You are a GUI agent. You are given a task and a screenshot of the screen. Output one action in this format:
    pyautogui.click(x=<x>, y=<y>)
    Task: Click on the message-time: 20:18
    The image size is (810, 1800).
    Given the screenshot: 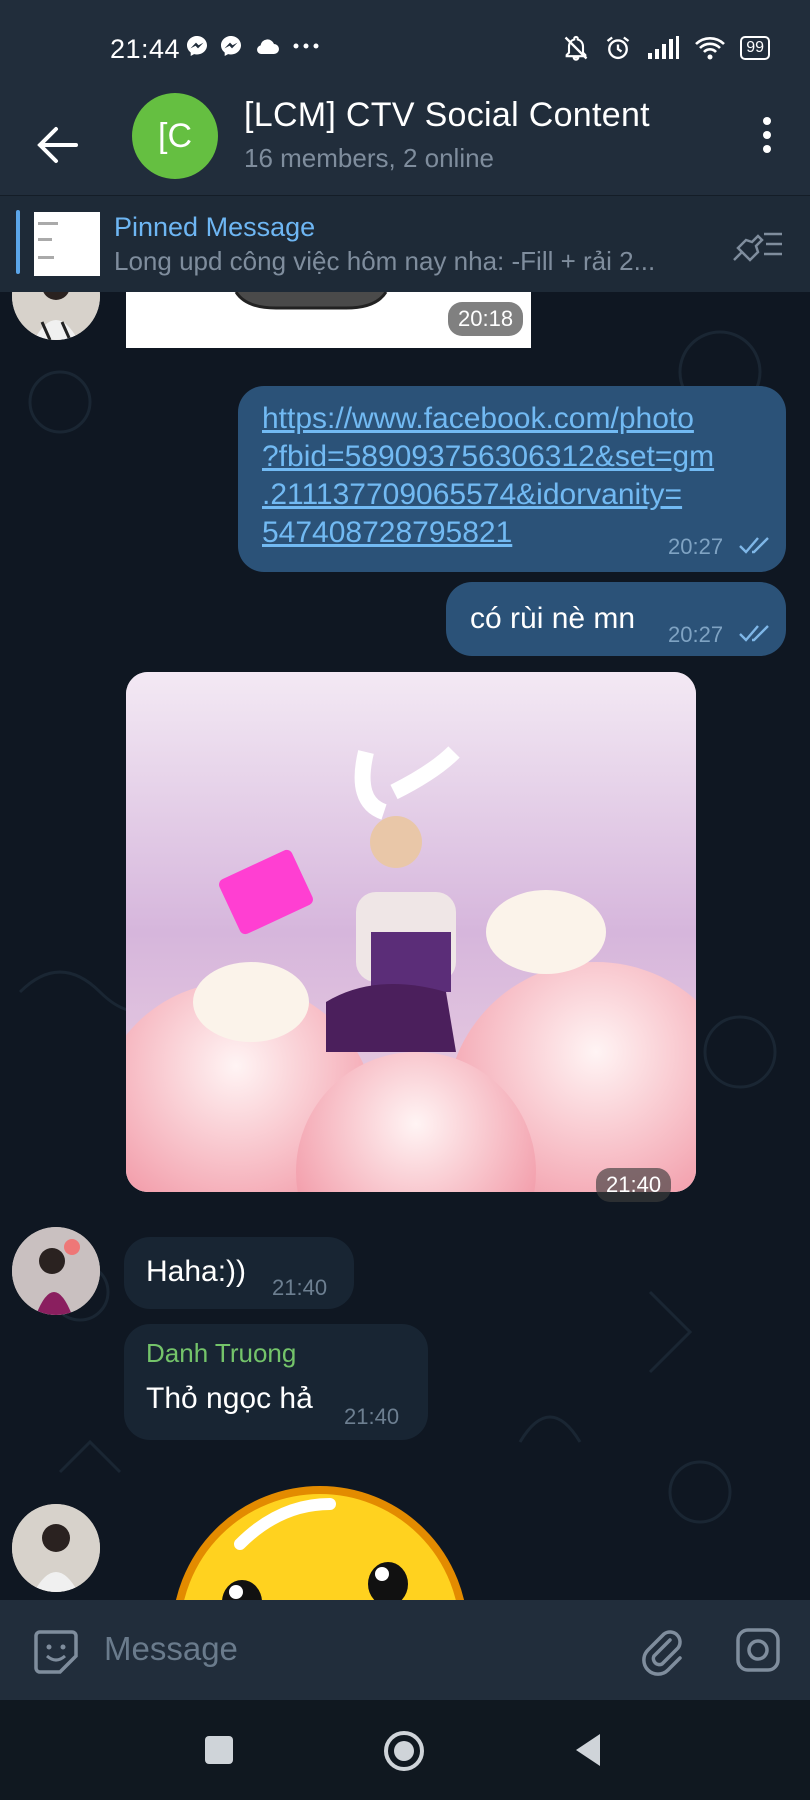 What is the action you would take?
    pyautogui.click(x=486, y=319)
    